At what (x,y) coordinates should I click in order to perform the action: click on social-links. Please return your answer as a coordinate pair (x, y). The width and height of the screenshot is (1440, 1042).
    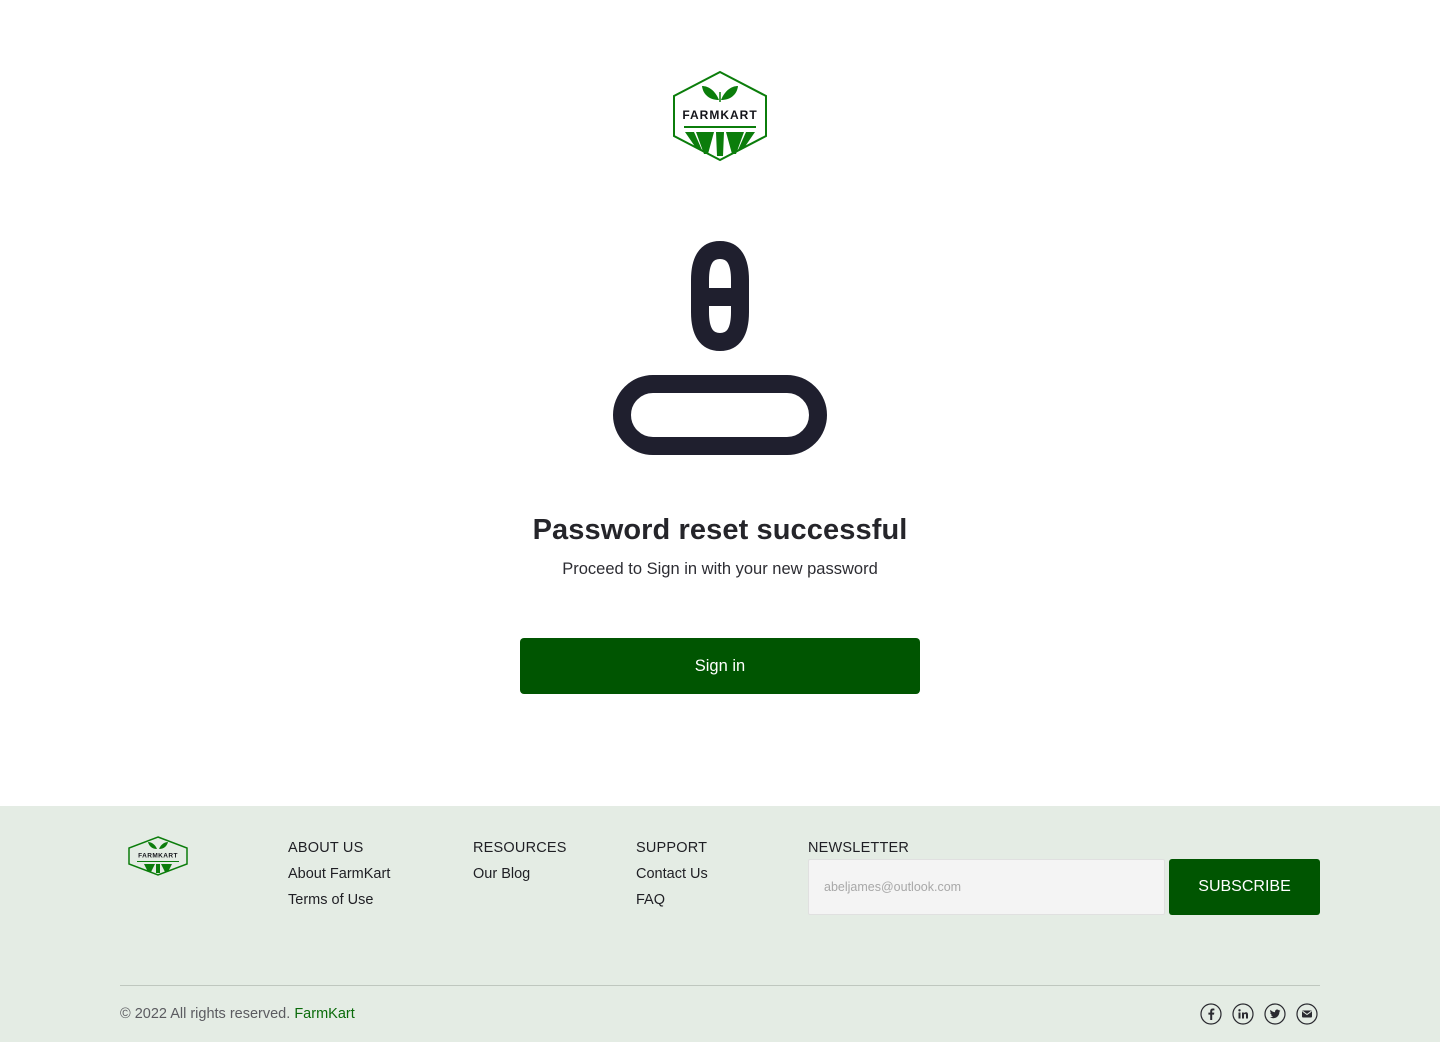
    Looking at the image, I should click on (1259, 1014).